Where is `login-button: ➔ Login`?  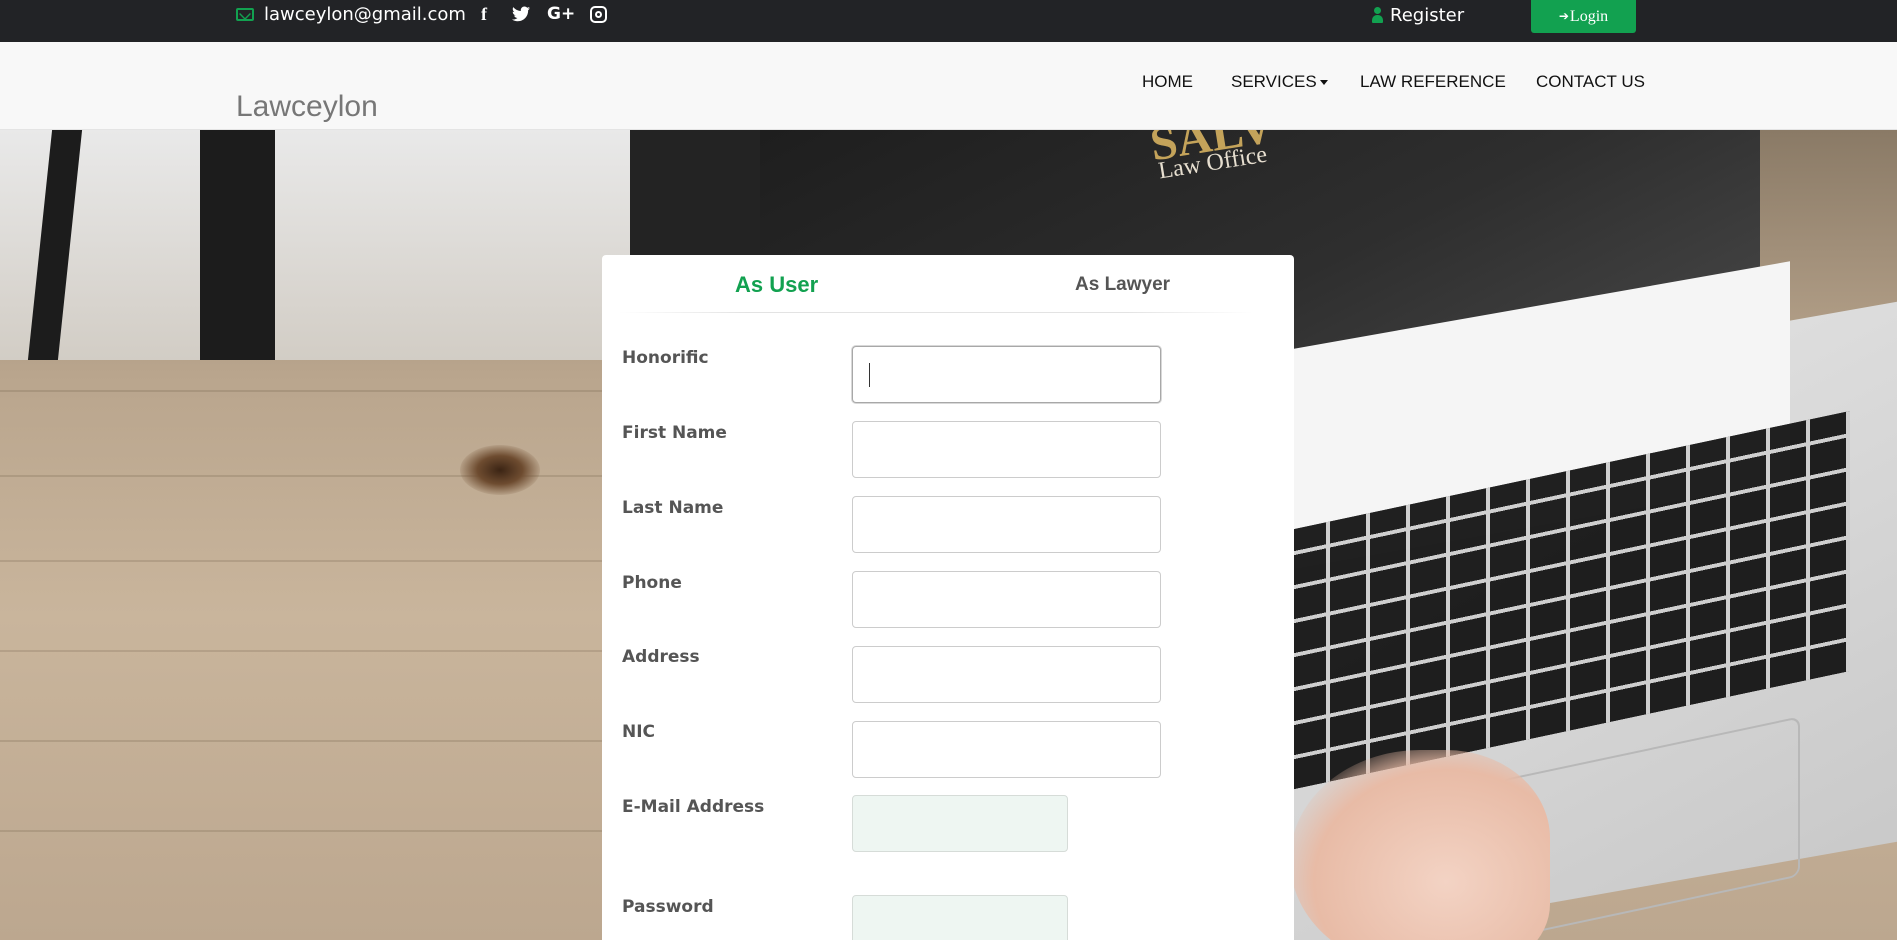 login-button: ➔ Login is located at coordinates (1583, 16).